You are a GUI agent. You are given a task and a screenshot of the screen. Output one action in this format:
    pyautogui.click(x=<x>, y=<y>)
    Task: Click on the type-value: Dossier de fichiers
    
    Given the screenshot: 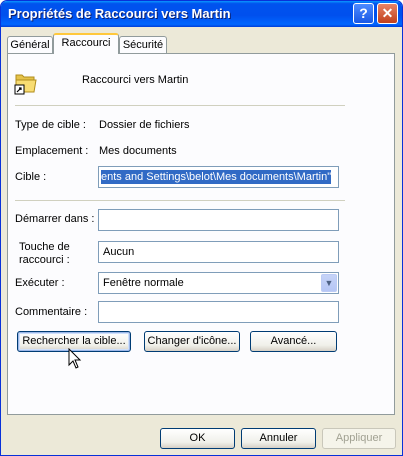 What is the action you would take?
    pyautogui.click(x=144, y=125)
    